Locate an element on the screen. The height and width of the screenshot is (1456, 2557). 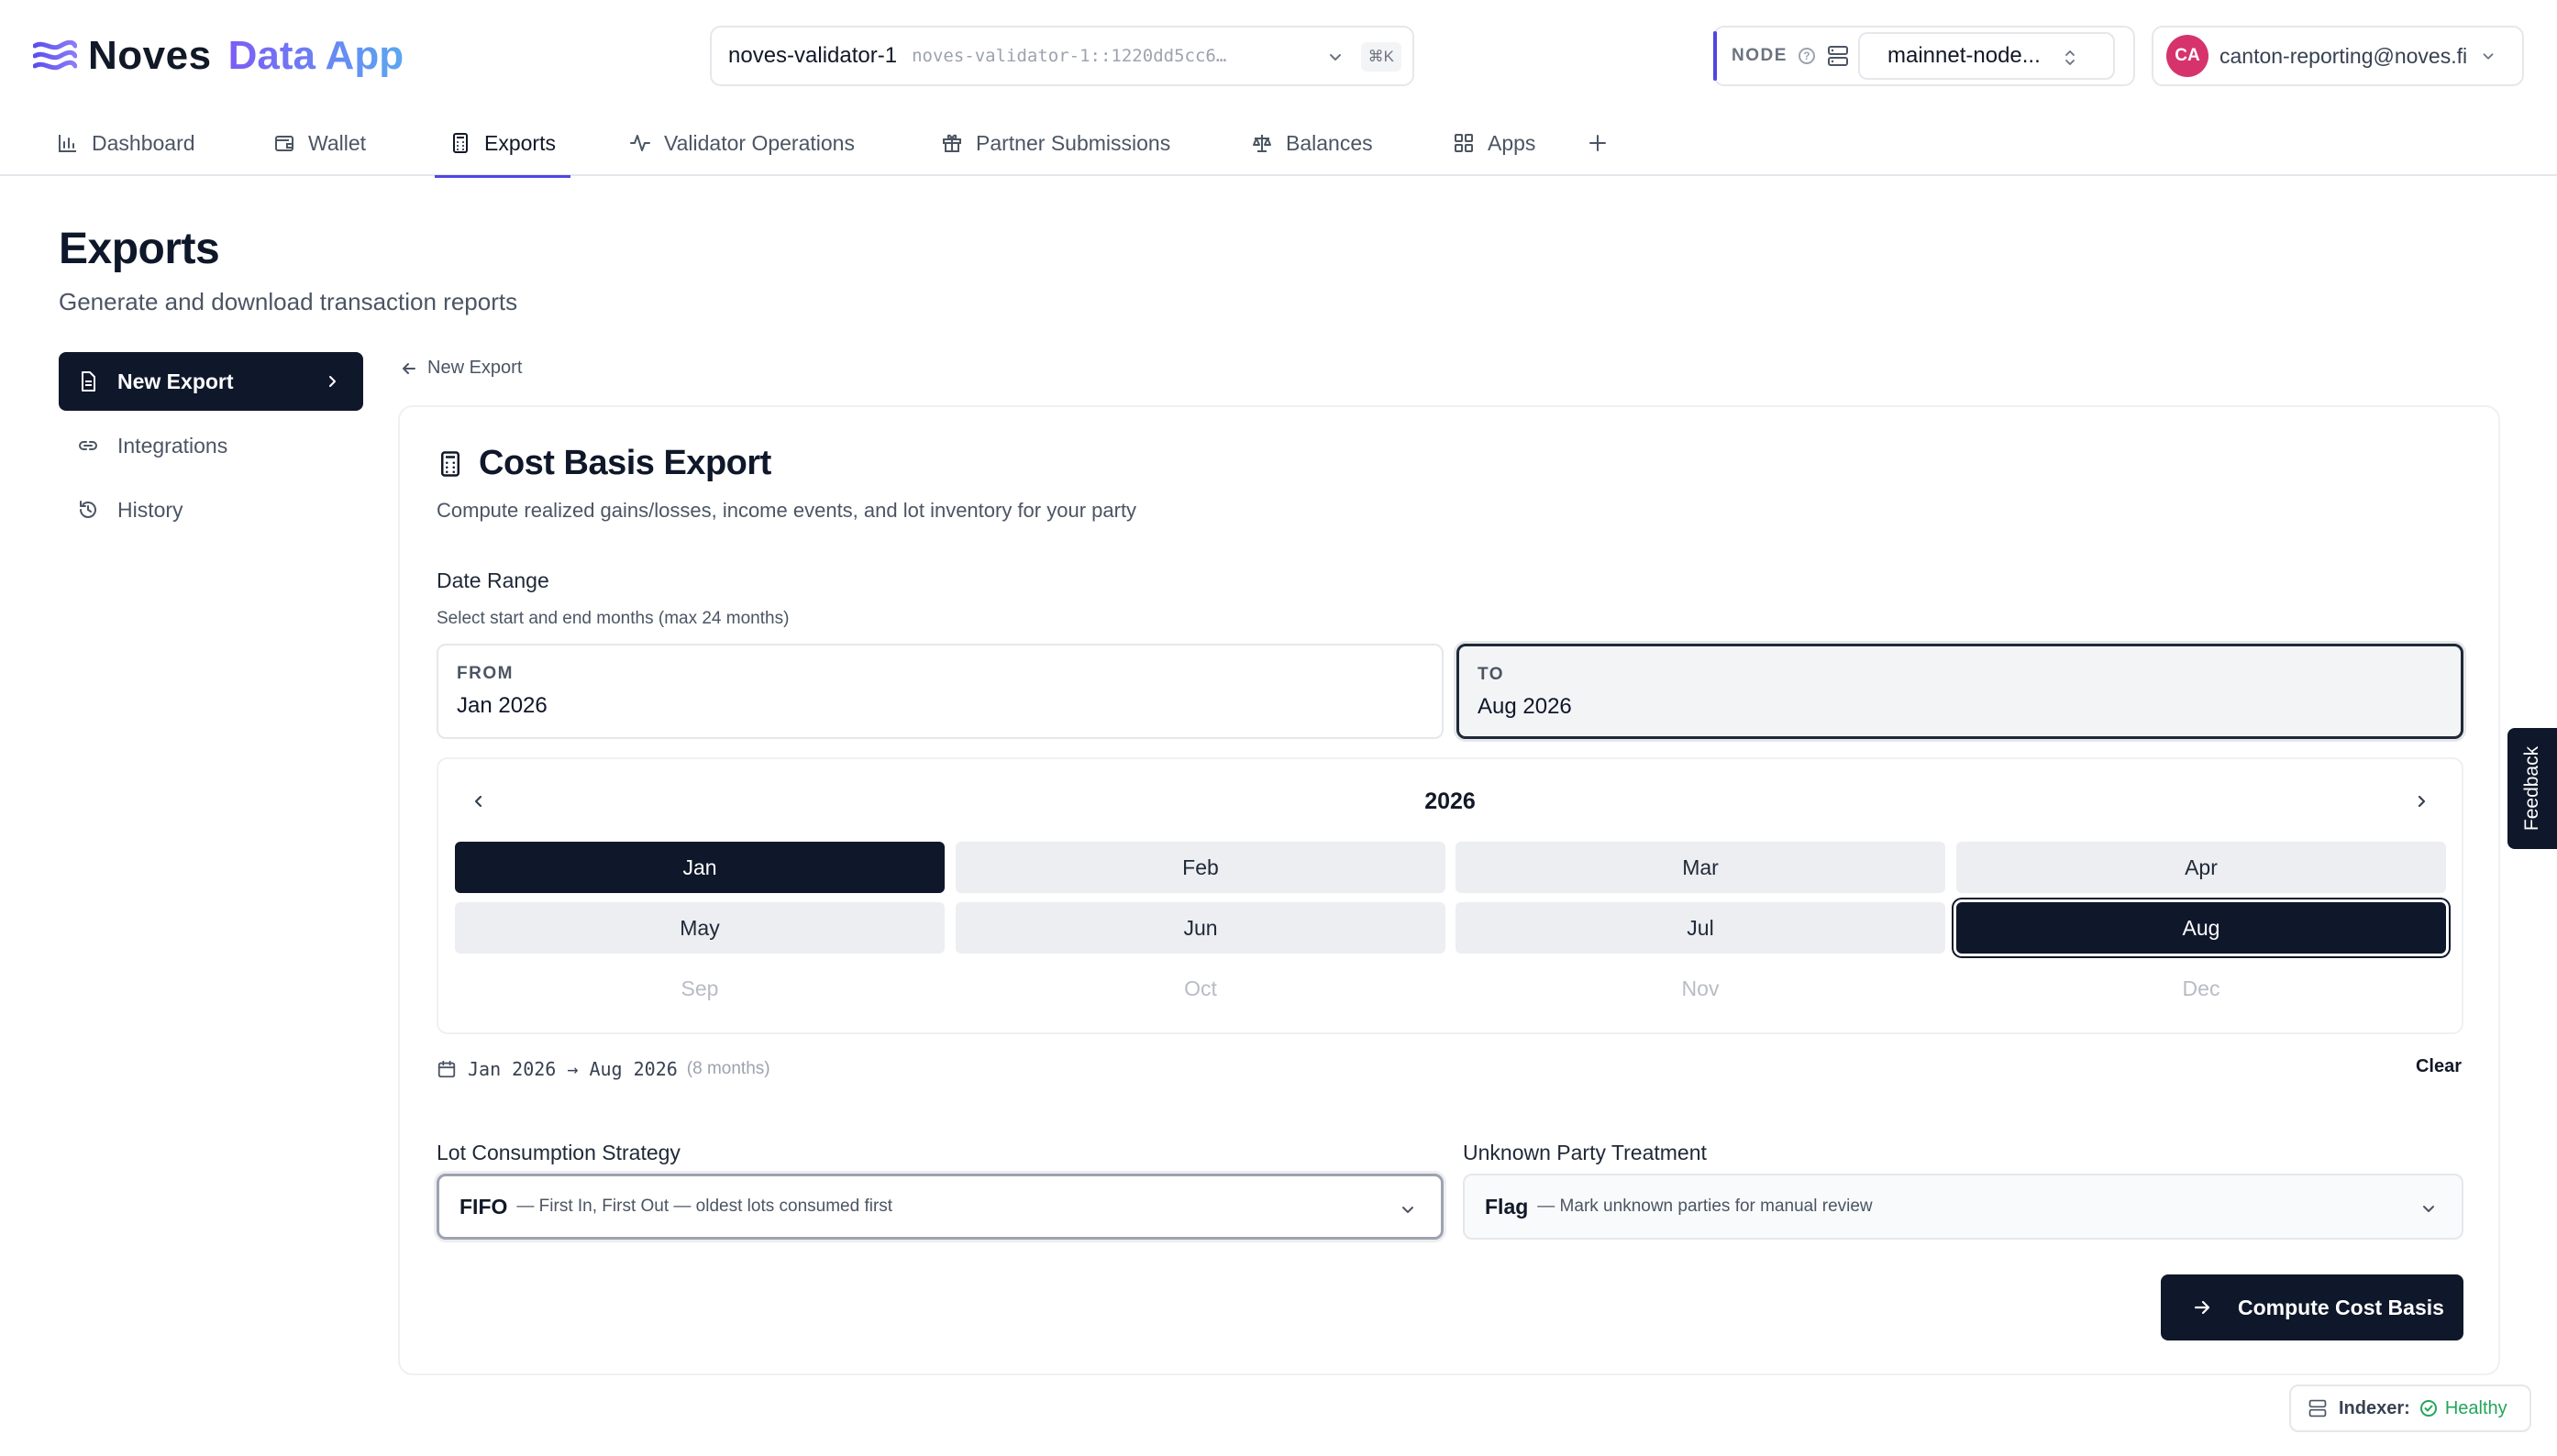
tab-apps: Apps is located at coordinates (1494, 143).